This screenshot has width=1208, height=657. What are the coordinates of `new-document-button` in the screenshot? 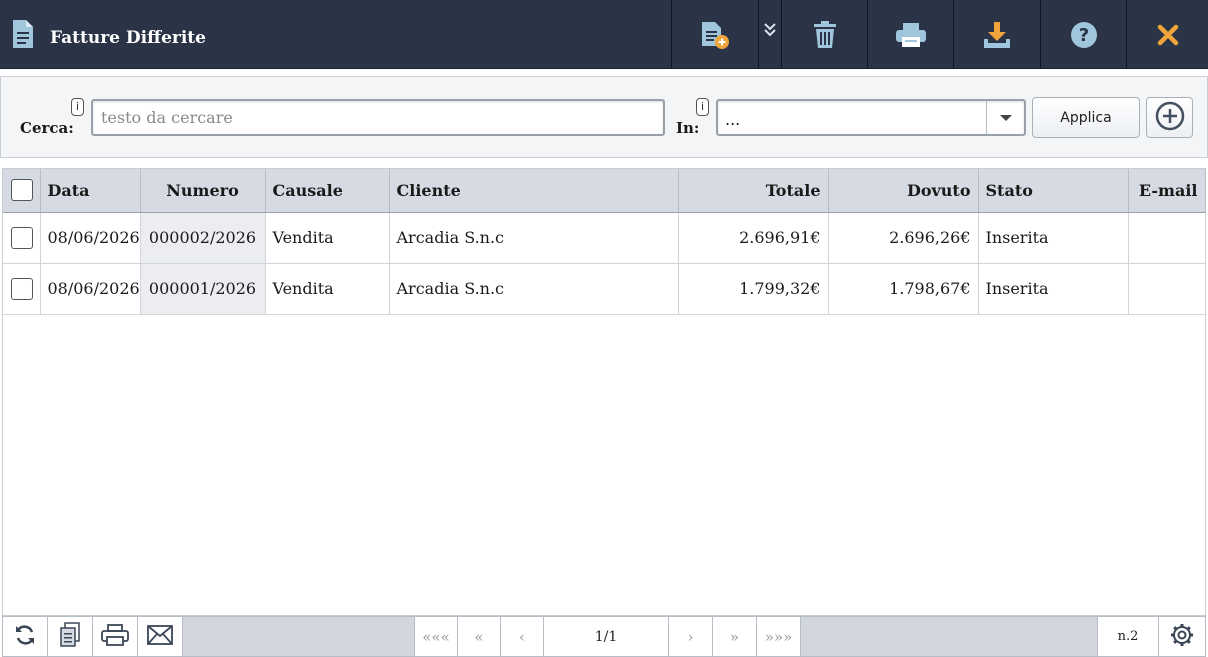 It's located at (714, 34).